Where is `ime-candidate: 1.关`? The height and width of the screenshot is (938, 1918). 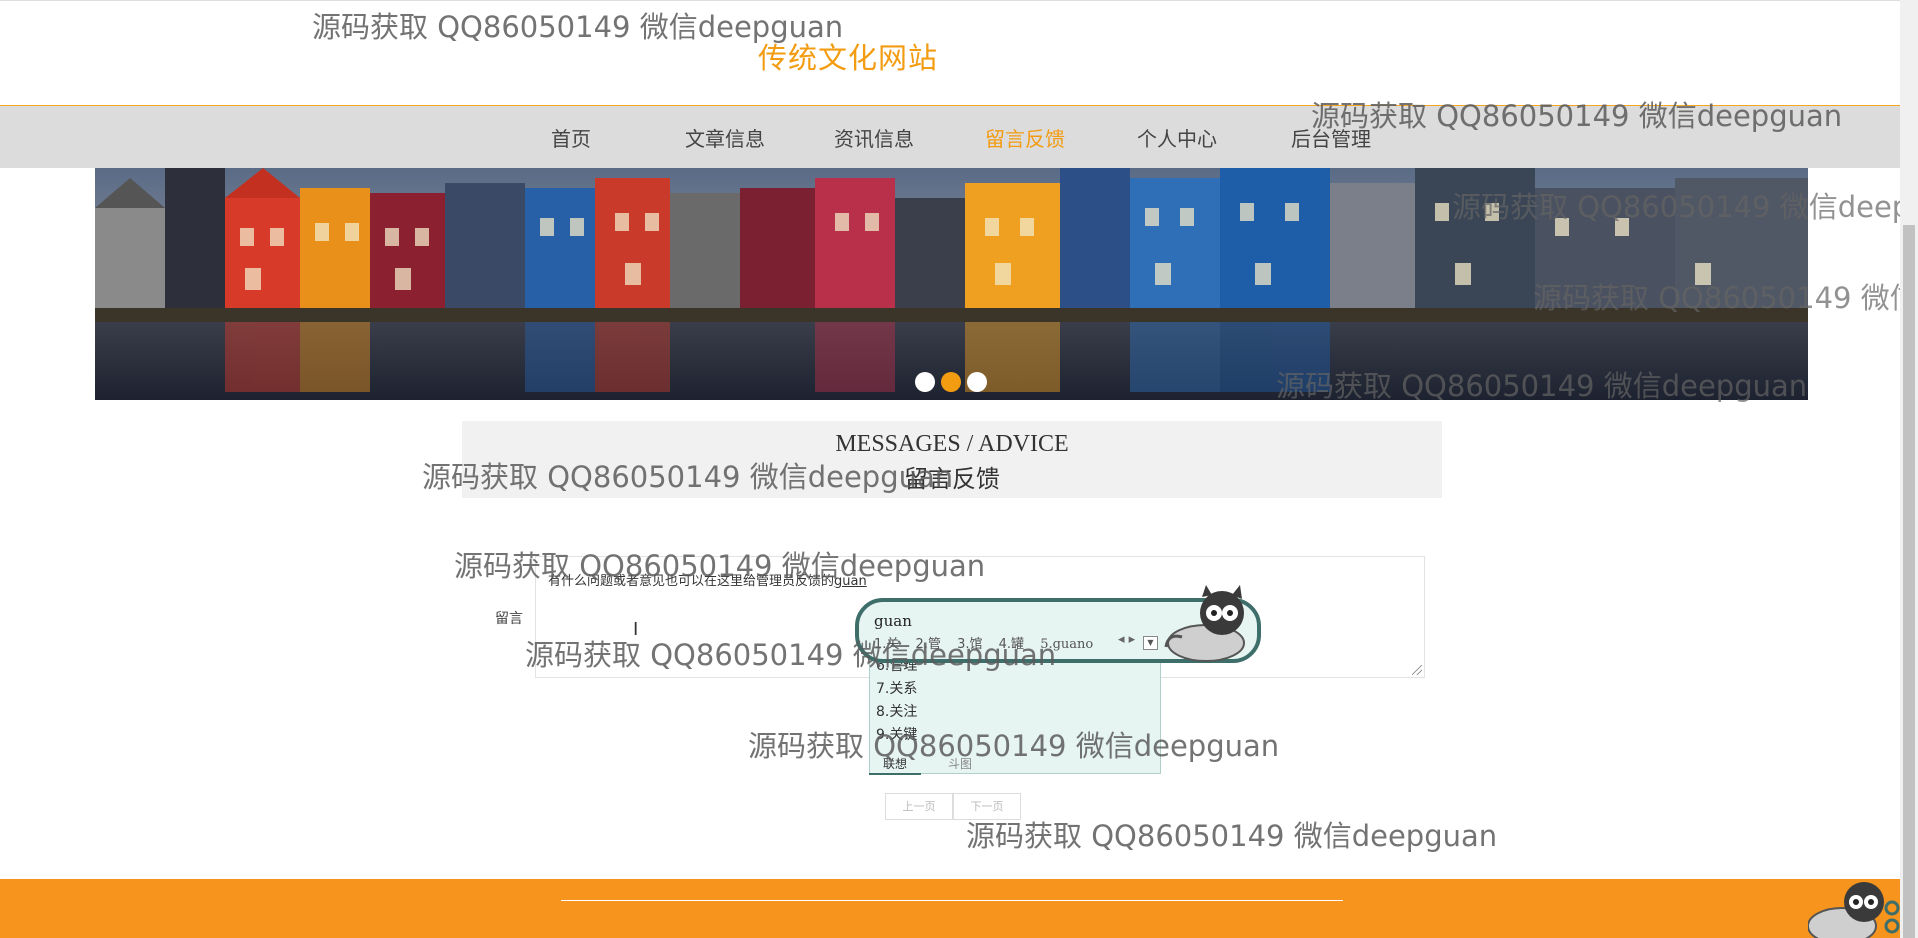 ime-candidate: 1.关 is located at coordinates (886, 644).